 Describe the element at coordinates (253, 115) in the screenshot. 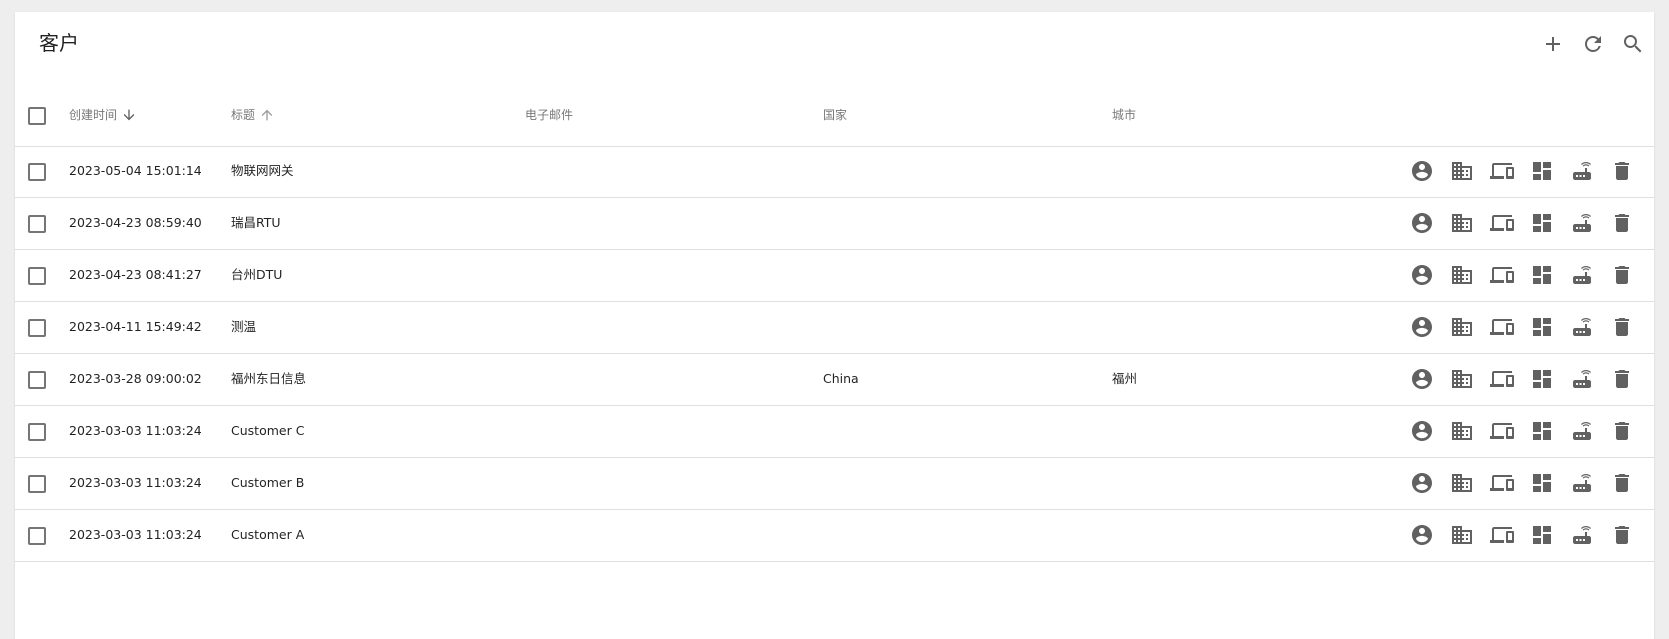

I see `column-header-title: 标题` at that location.